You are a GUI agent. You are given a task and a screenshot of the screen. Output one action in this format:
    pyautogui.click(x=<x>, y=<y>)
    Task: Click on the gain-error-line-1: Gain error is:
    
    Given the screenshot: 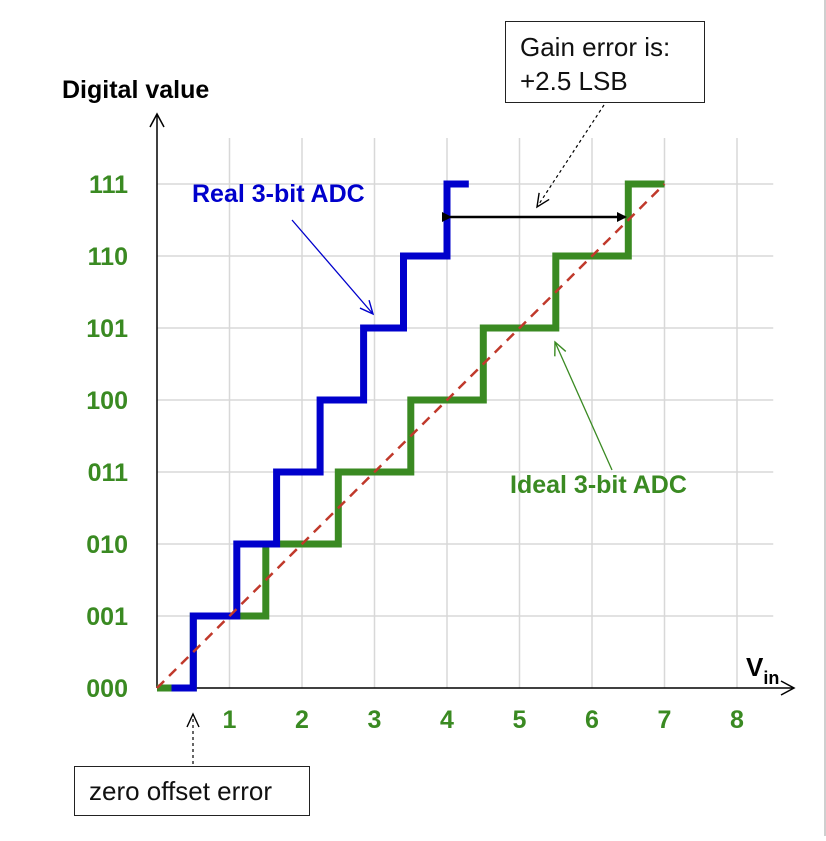 What is the action you would take?
    pyautogui.click(x=595, y=47)
    